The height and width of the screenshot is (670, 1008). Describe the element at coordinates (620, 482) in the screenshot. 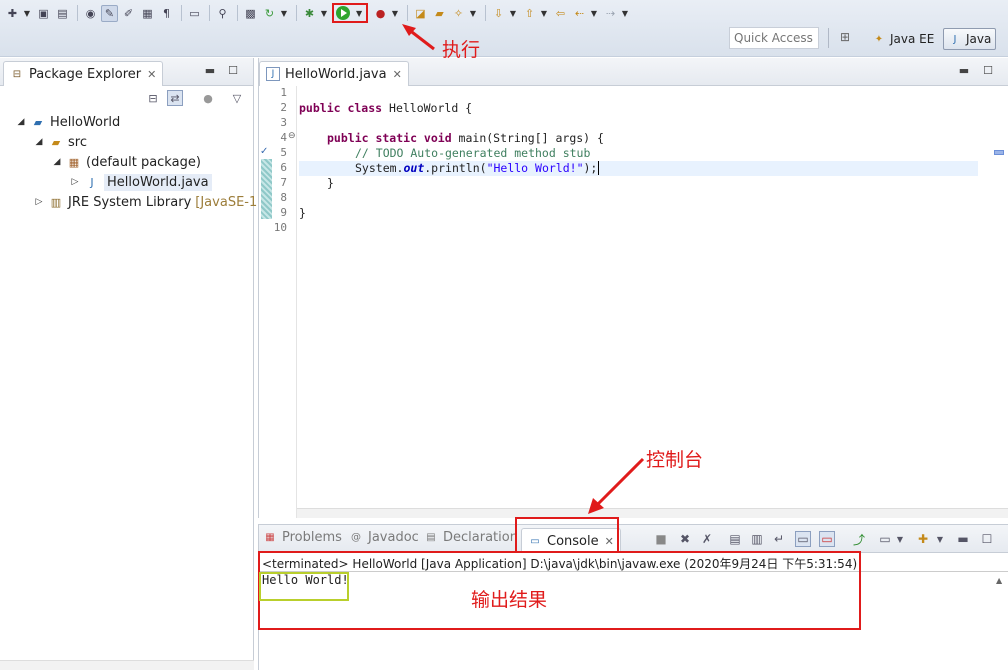

I see `console-arrow` at that location.